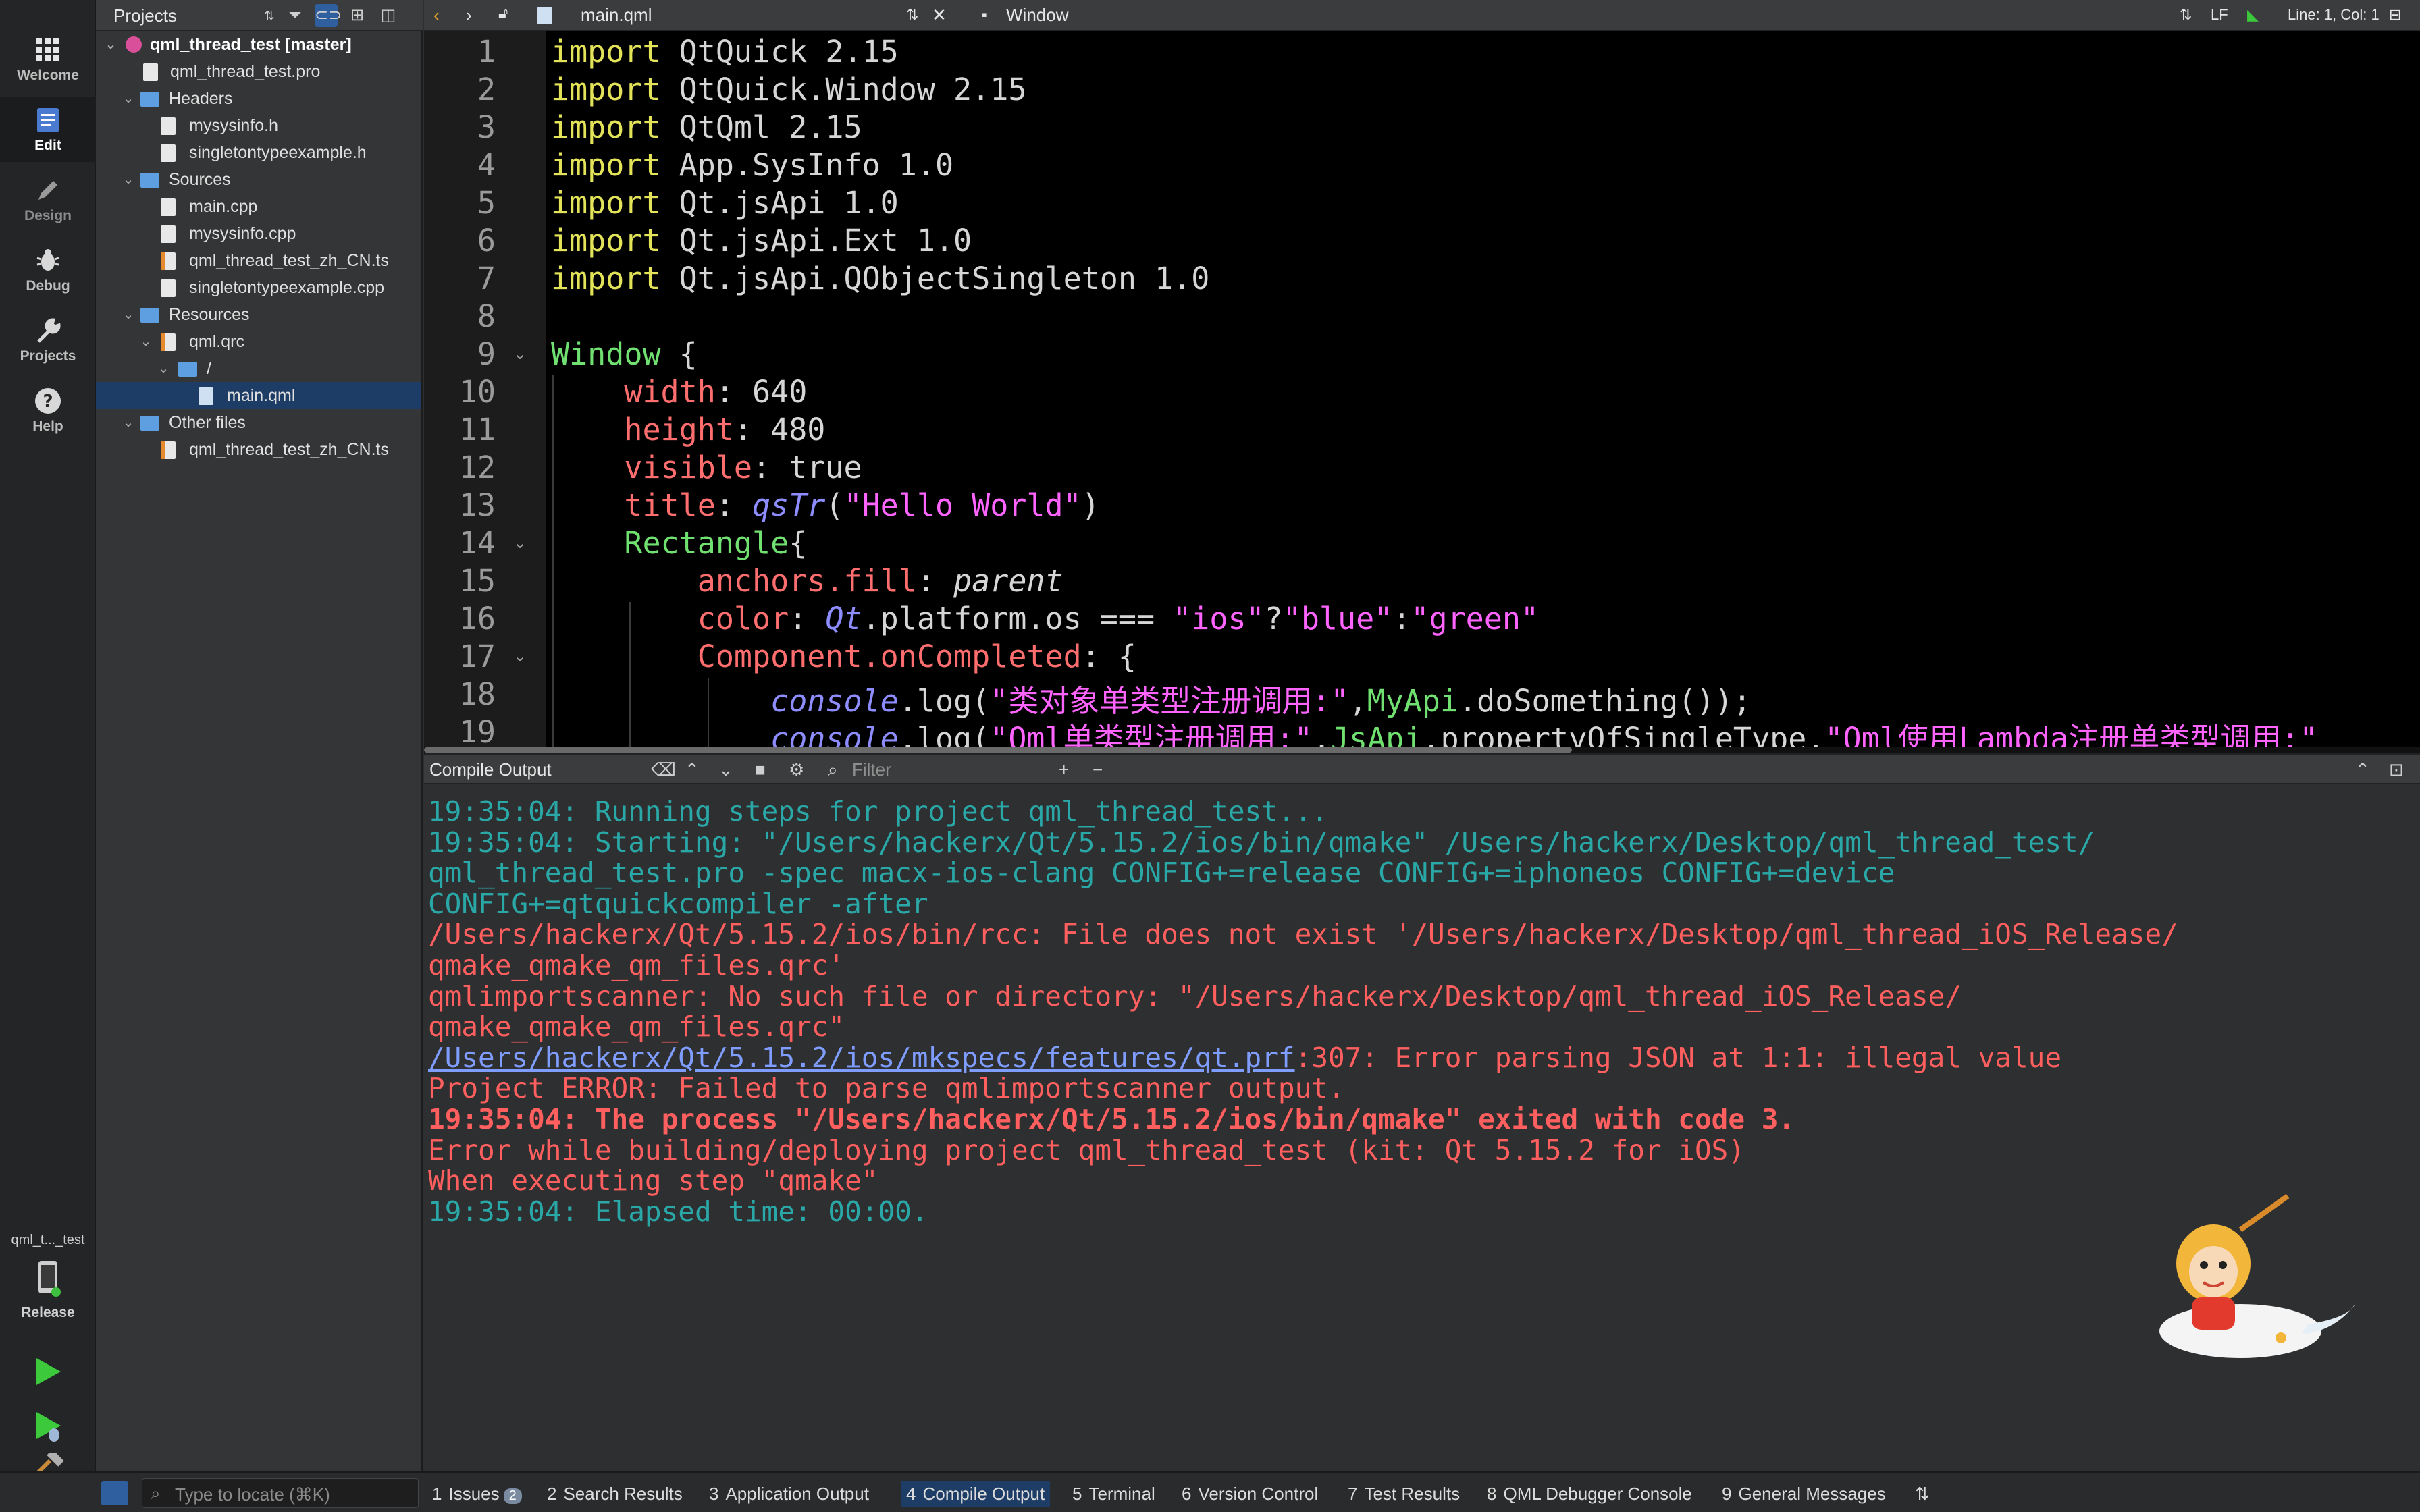 This screenshot has width=2420, height=1512. Describe the element at coordinates (503, 13) in the screenshot. I see `lock-icon: 🔓︎` at that location.